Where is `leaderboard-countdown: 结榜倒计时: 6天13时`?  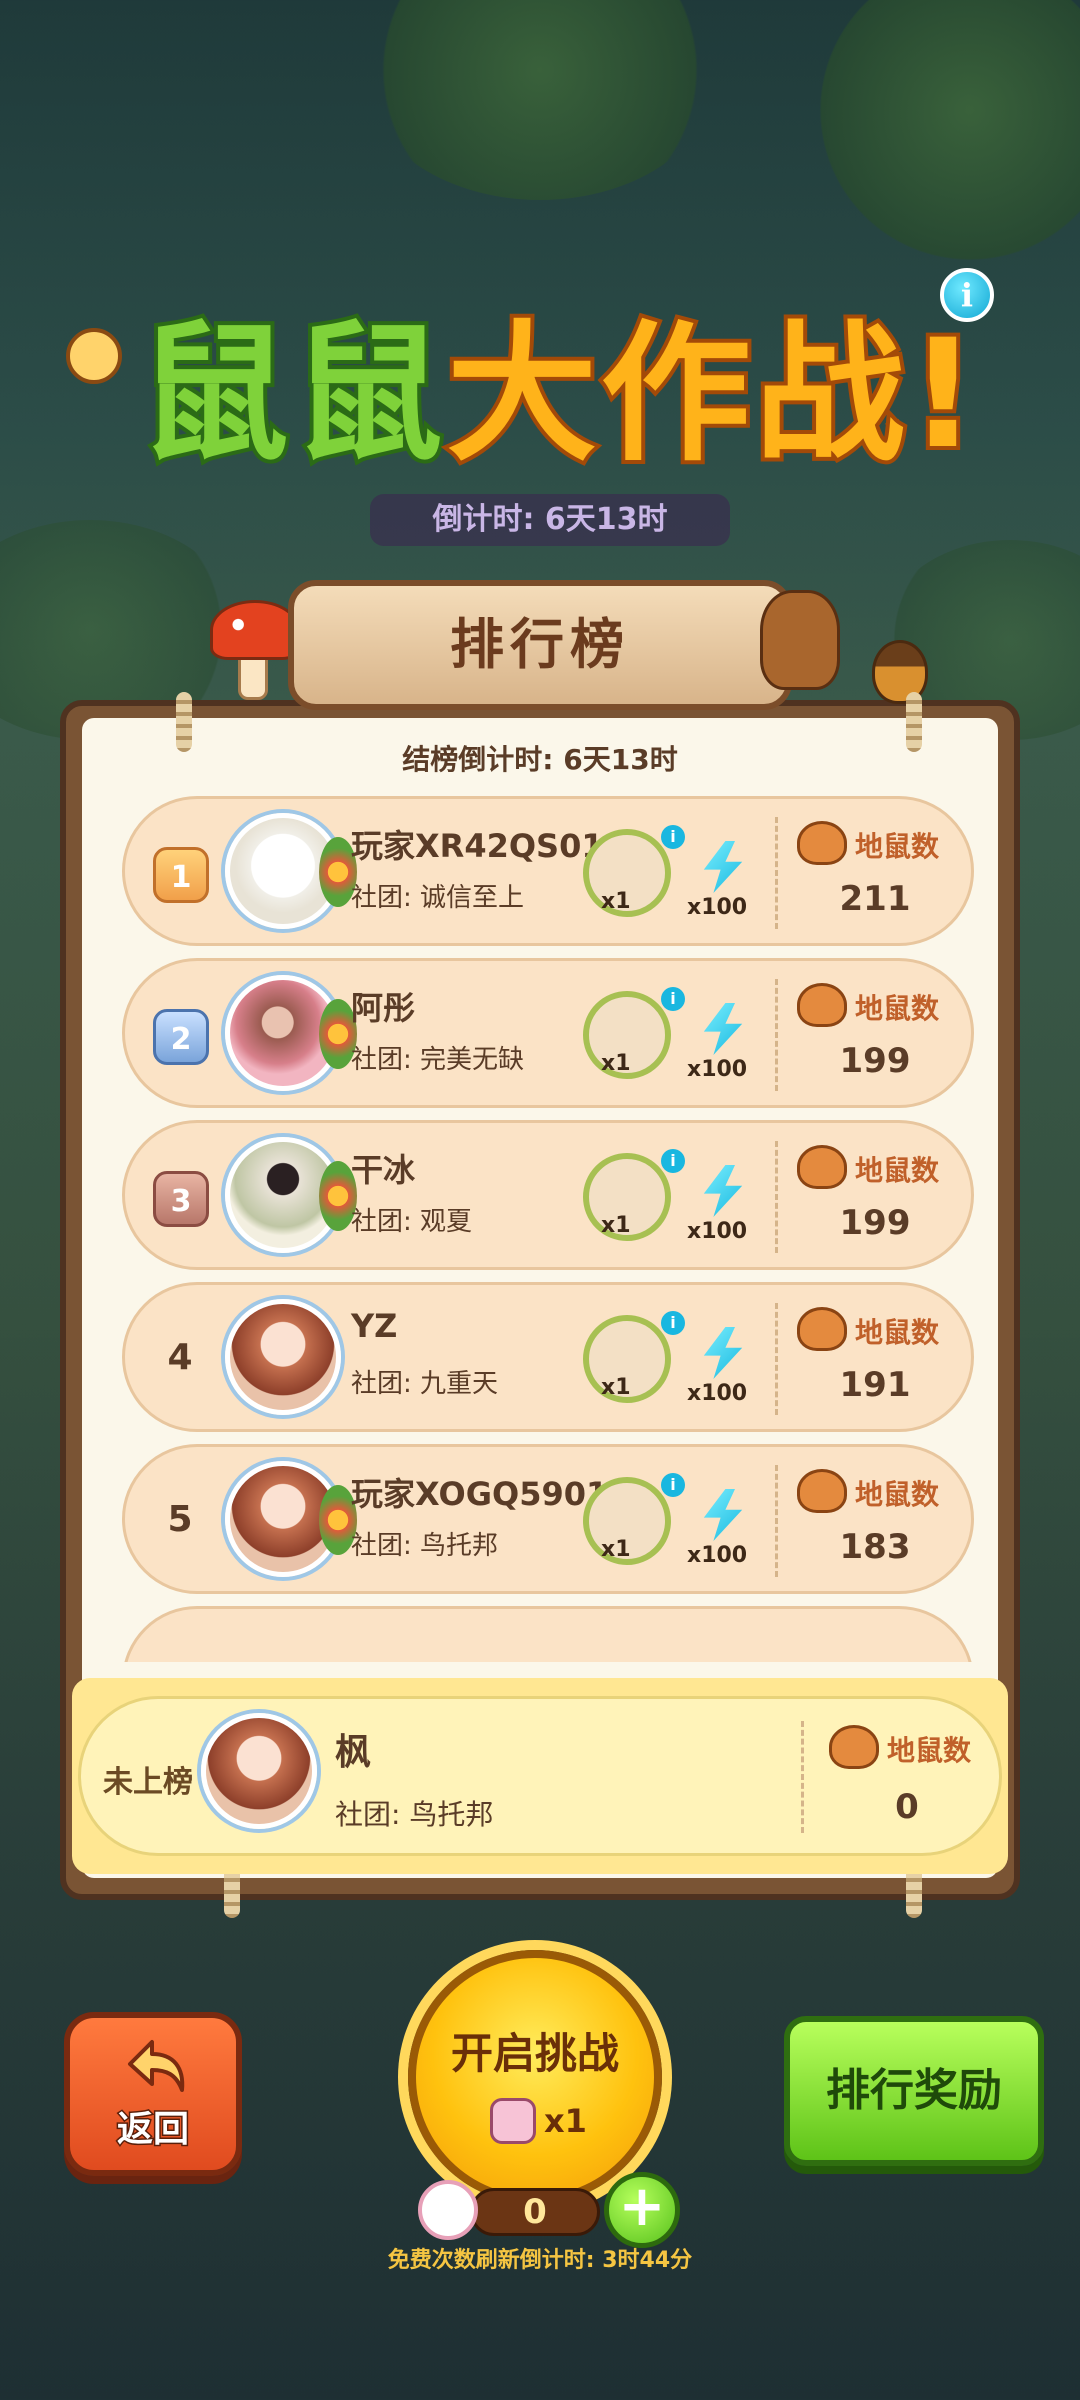 leaderboard-countdown: 结榜倒计时: 6天13时 is located at coordinates (540, 759).